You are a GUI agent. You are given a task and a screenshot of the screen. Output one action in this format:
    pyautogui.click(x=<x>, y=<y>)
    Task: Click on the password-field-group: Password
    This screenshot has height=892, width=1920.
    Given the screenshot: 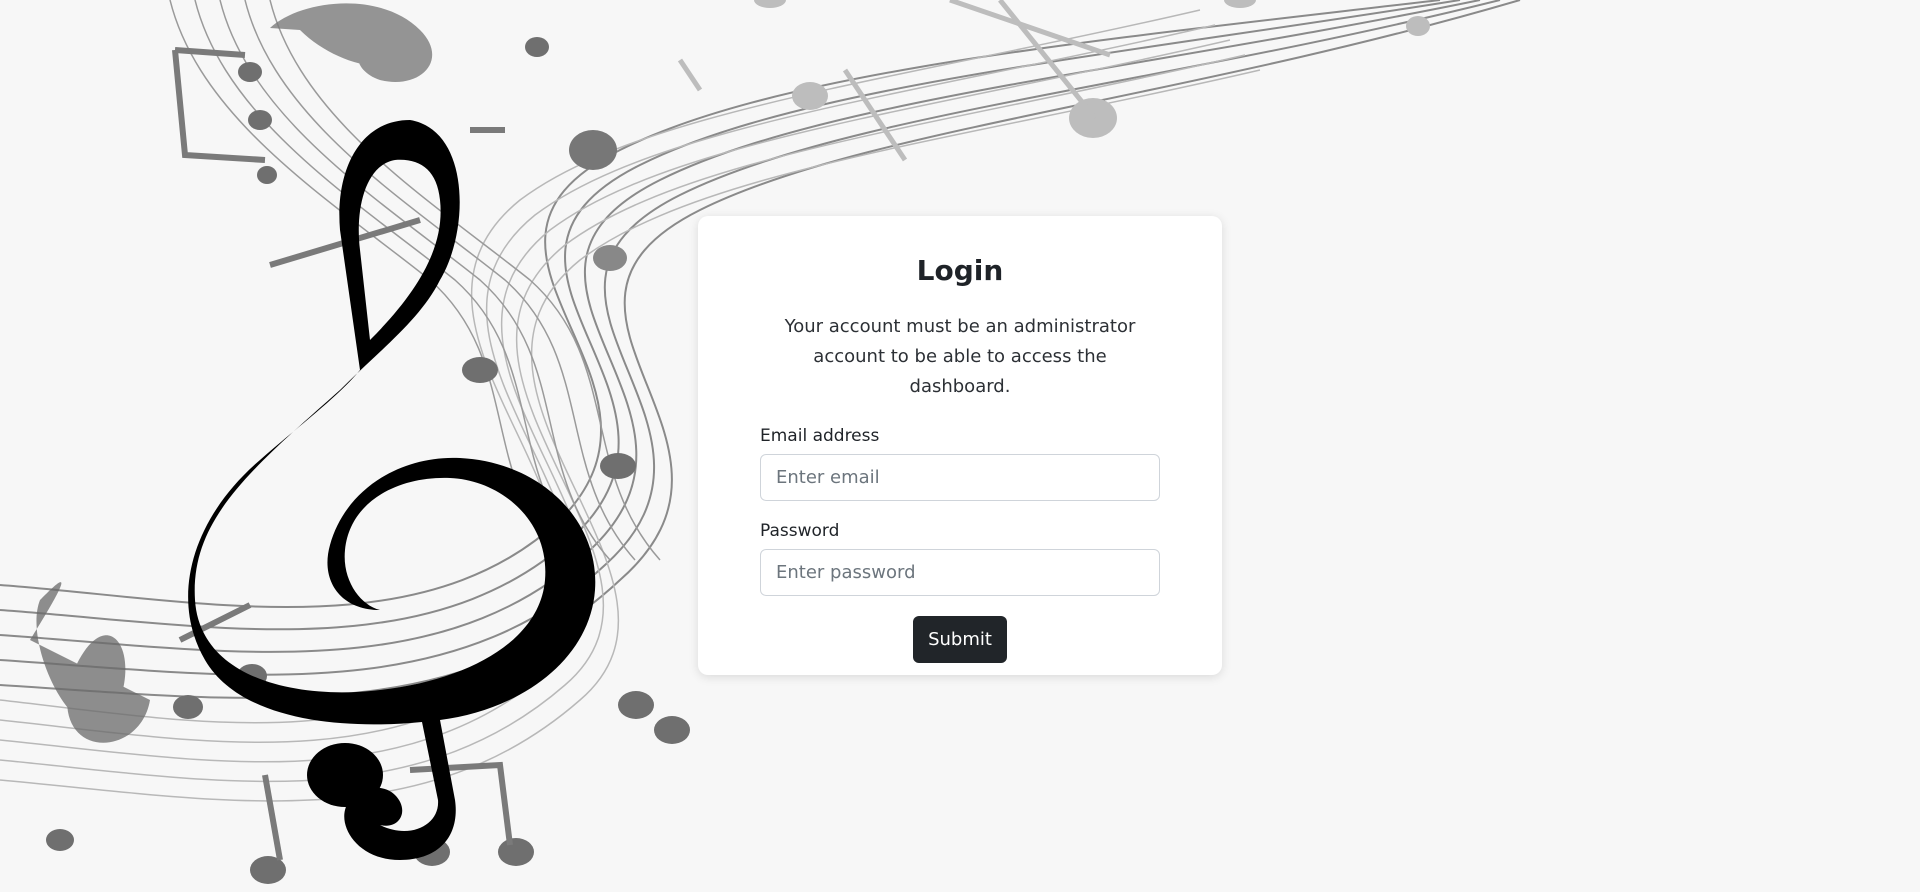 What is the action you would take?
    pyautogui.click(x=960, y=558)
    